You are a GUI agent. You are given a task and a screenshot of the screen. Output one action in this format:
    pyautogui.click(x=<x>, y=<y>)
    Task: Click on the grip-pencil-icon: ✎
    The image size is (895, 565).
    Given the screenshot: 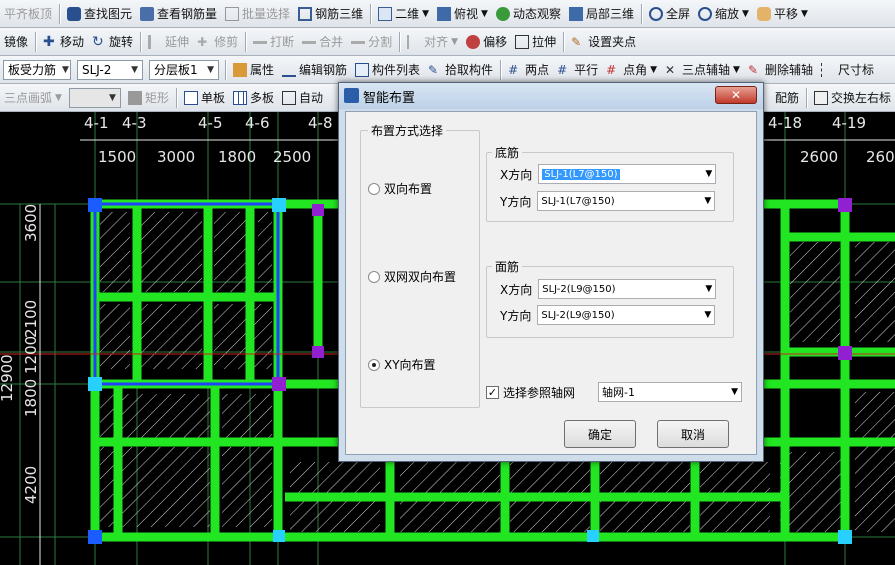 What is the action you would take?
    pyautogui.click(x=576, y=41)
    